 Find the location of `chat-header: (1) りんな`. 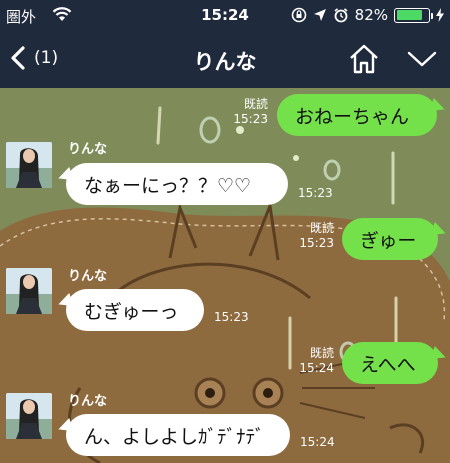

chat-header: (1) りんな is located at coordinates (225, 59).